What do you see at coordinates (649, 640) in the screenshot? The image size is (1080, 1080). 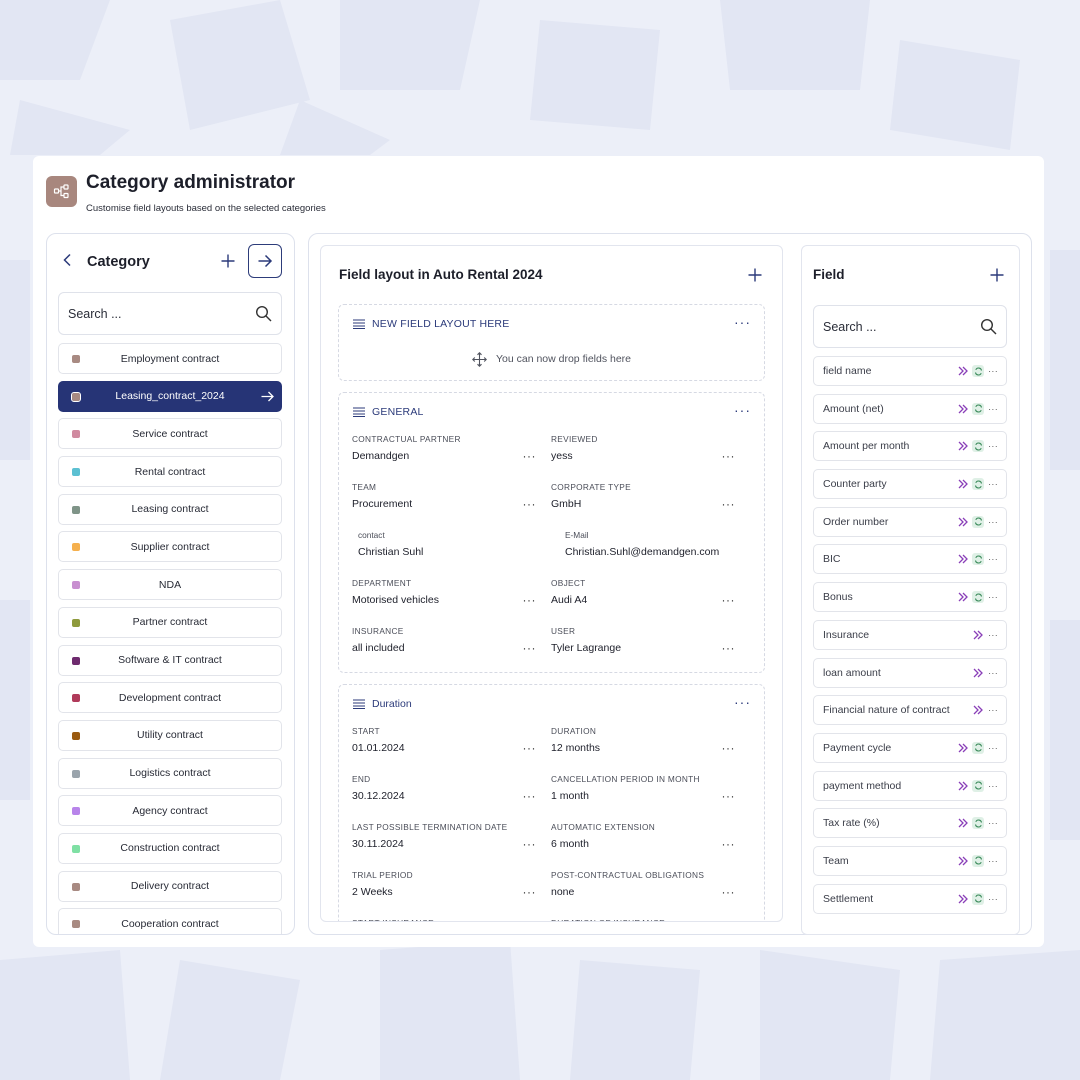 I see `layout-field: USER Tyler Lagrange ···` at bounding box center [649, 640].